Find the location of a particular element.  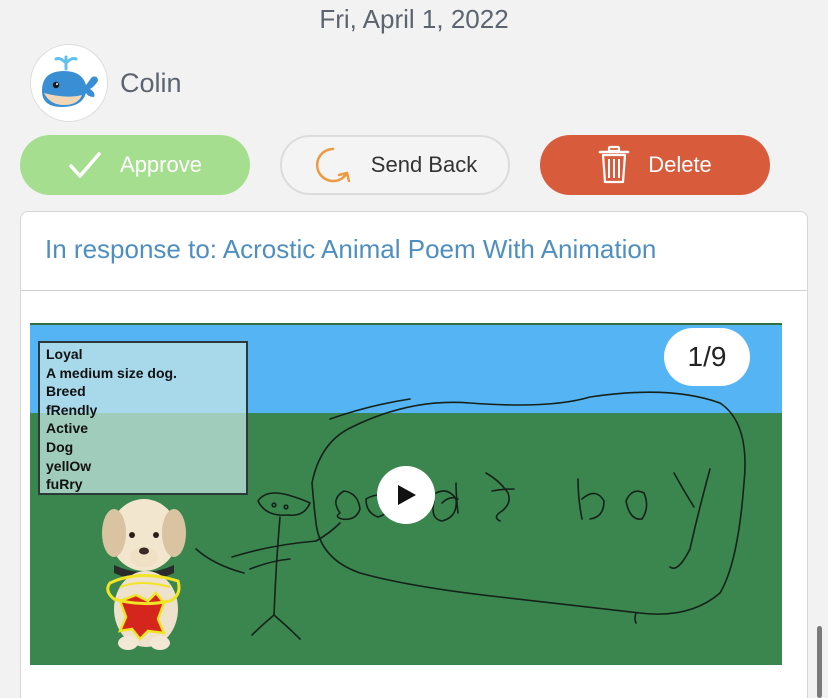

poem-line: fRendly is located at coordinates (72, 409).